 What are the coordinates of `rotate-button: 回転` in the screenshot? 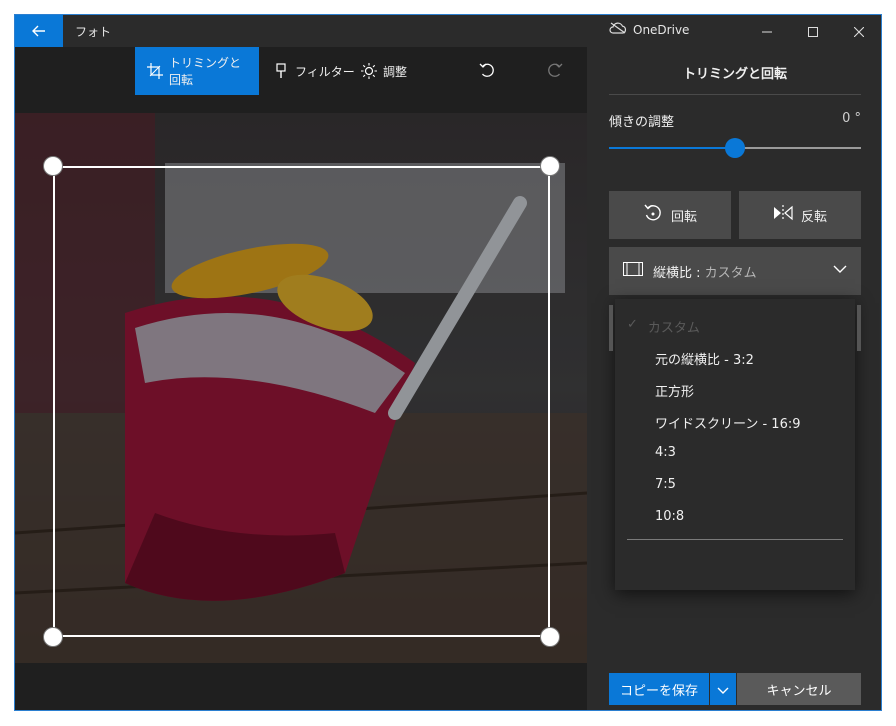 It's located at (670, 215).